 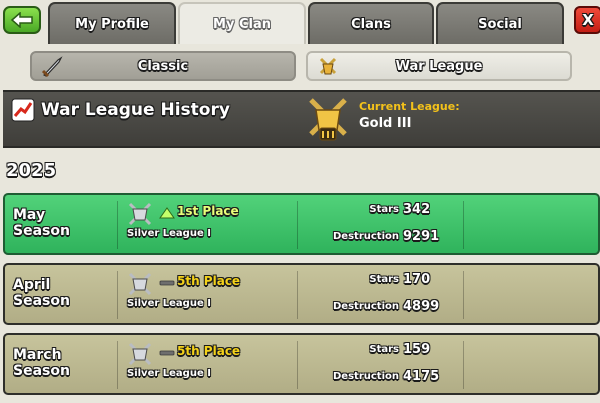 I want to click on stars-value: 342, so click(x=417, y=209).